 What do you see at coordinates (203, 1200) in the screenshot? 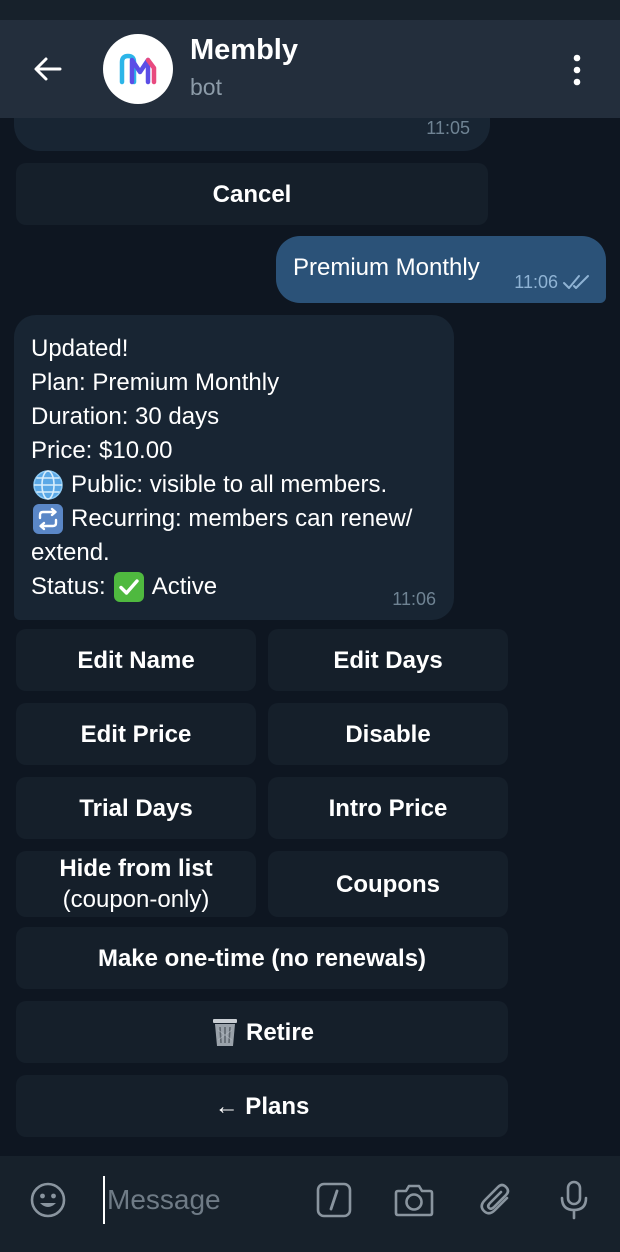
I see `message-input` at bounding box center [203, 1200].